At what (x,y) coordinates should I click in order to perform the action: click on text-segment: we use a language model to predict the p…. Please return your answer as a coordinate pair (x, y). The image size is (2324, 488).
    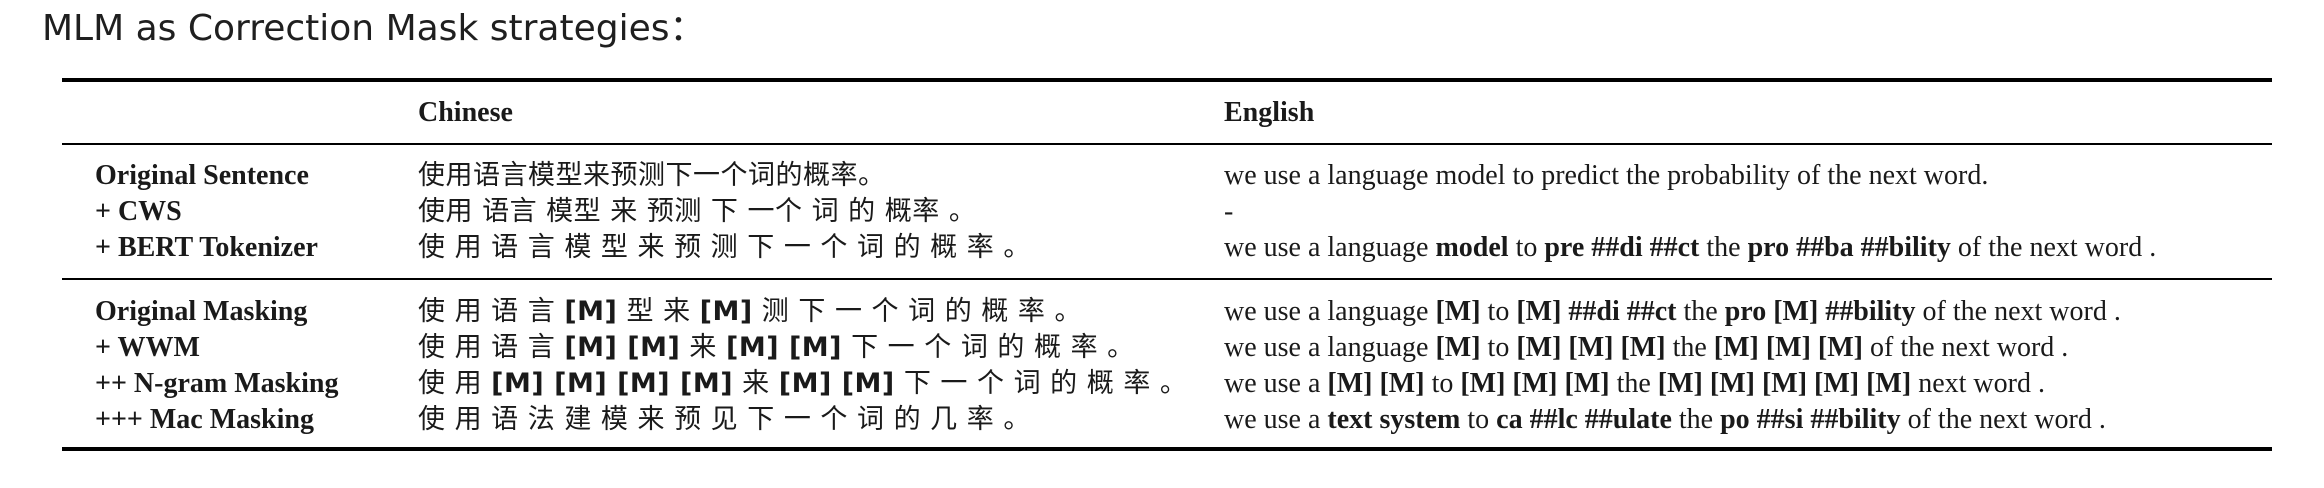
    Looking at the image, I should click on (1606, 175).